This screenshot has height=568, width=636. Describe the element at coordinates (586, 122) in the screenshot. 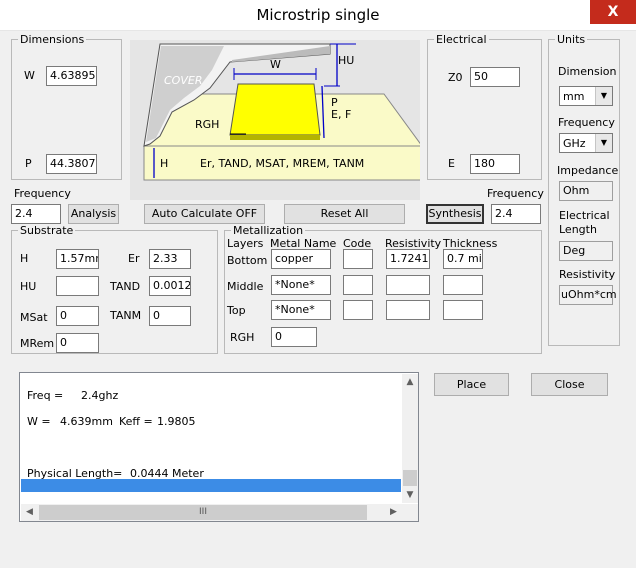

I see `units-frequency-label: Frequency` at that location.